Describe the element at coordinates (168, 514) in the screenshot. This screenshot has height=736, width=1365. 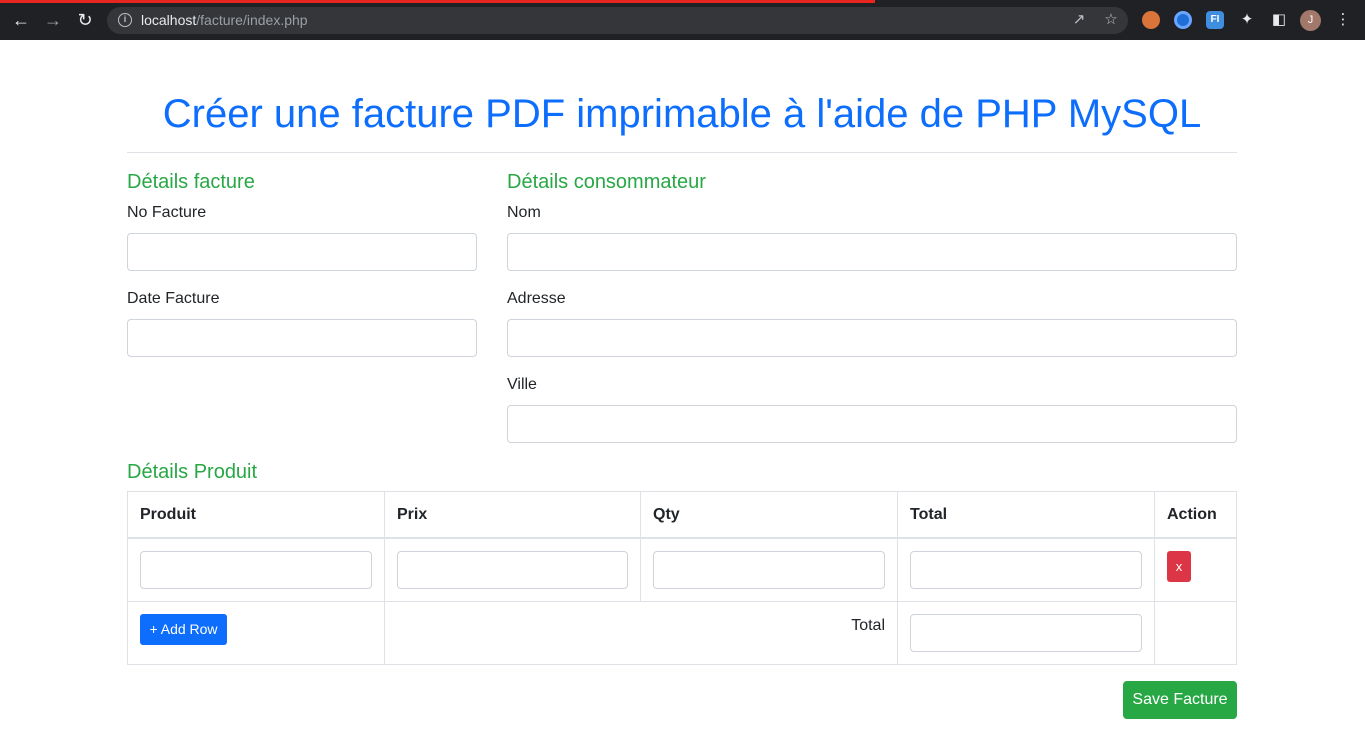
I see `column-header-produit: Produit` at that location.